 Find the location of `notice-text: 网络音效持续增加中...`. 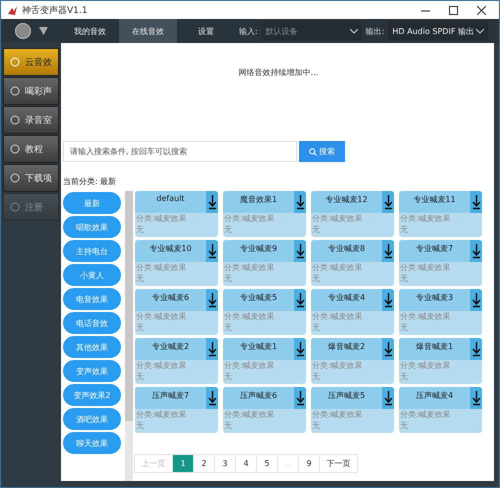

notice-text: 网络音效持续增加中... is located at coordinates (279, 72).